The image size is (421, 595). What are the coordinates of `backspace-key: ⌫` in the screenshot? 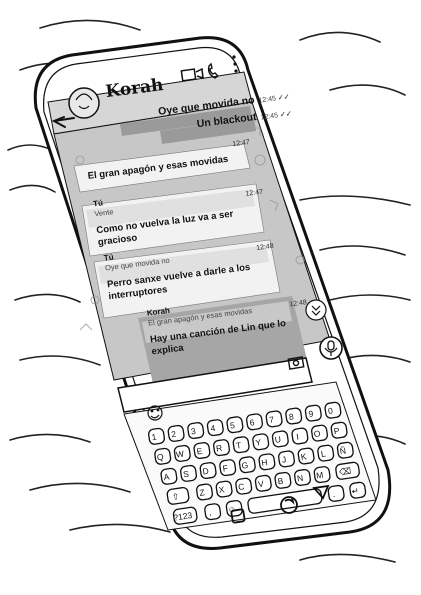 It's located at (347, 470).